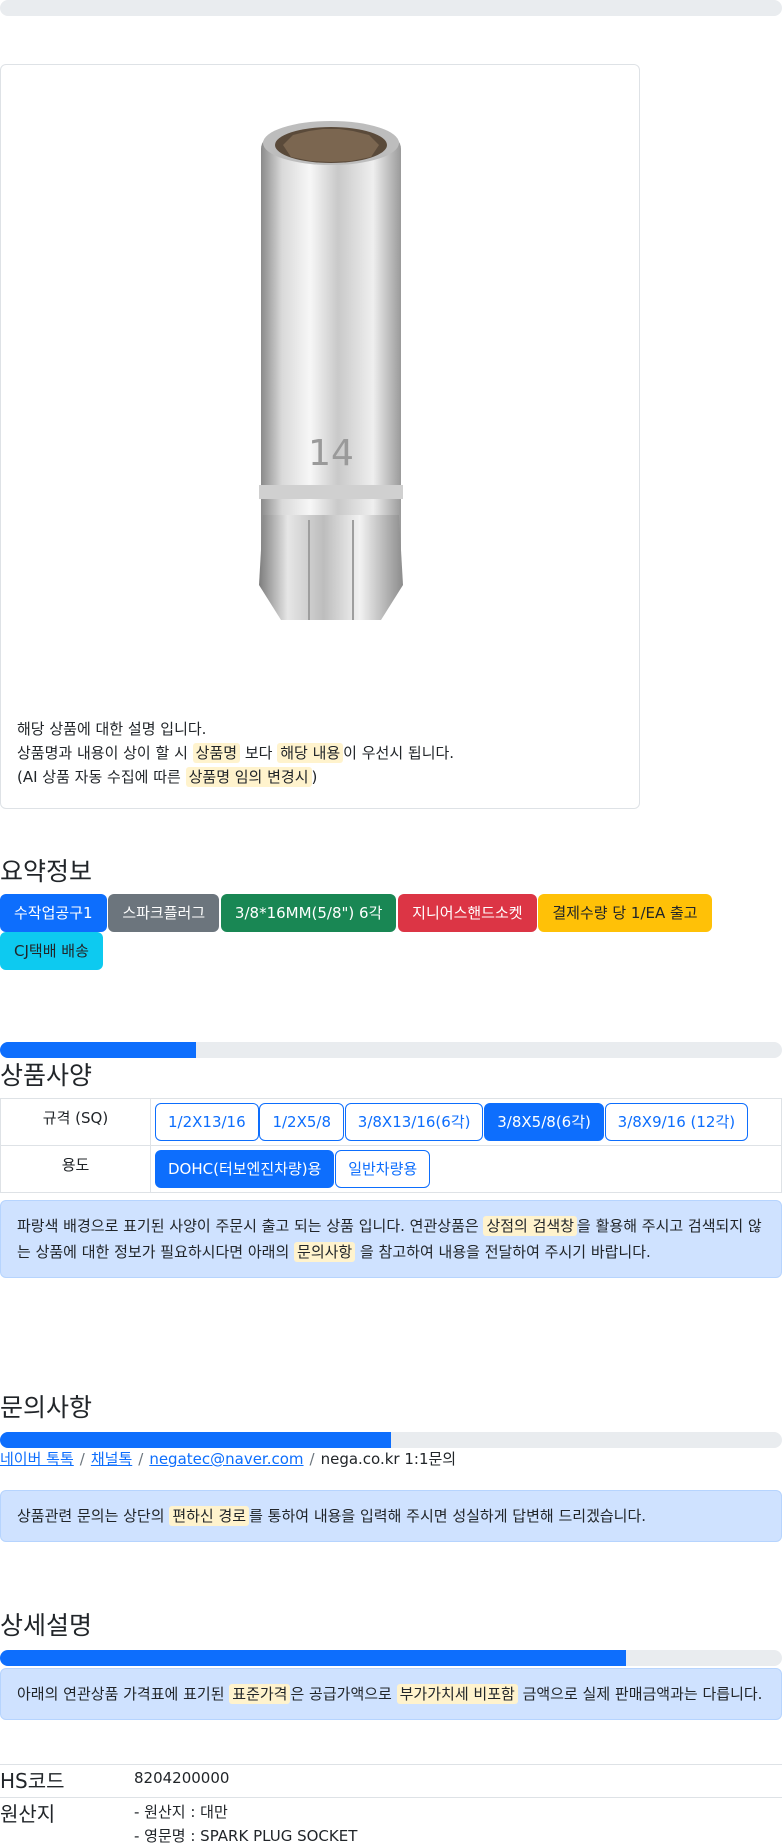 Image resolution: width=782 pixels, height=1846 pixels. What do you see at coordinates (207, 1122) in the screenshot?
I see `option-size-1: 1/2X13/16` at bounding box center [207, 1122].